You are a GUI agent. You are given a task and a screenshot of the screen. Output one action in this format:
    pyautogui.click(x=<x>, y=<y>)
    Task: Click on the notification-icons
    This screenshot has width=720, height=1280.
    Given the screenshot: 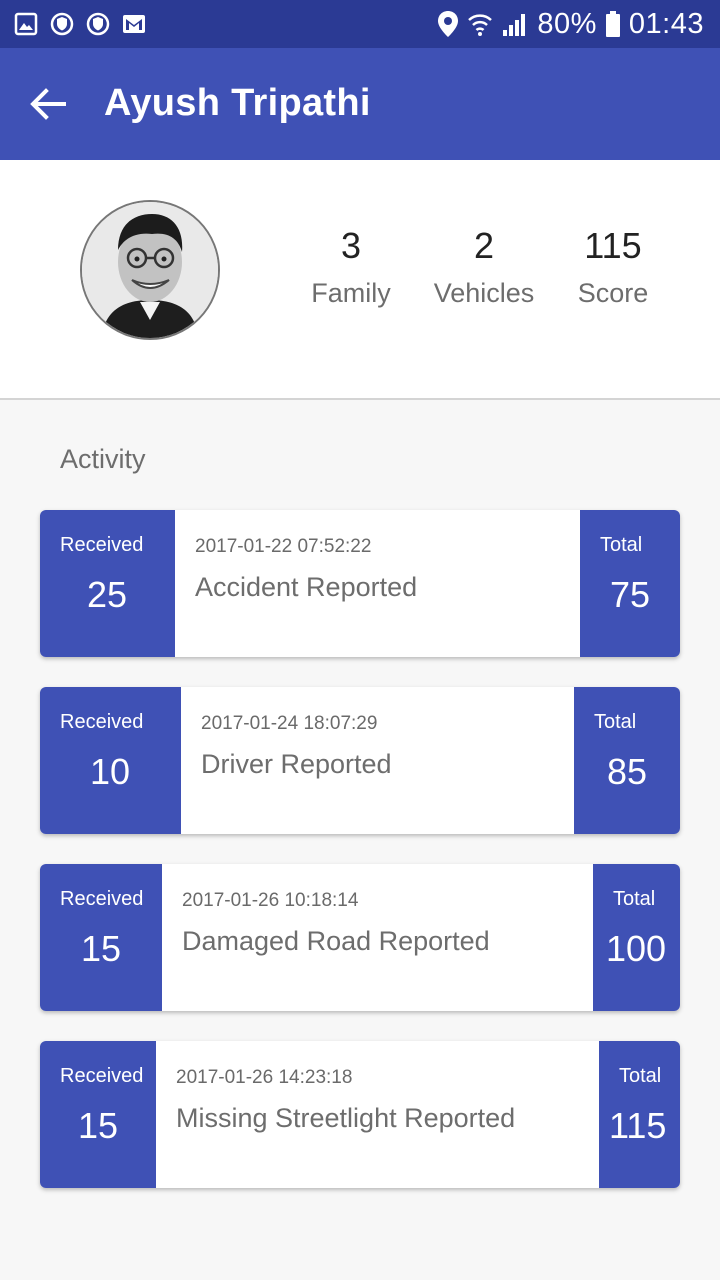 What is the action you would take?
    pyautogui.click(x=80, y=24)
    